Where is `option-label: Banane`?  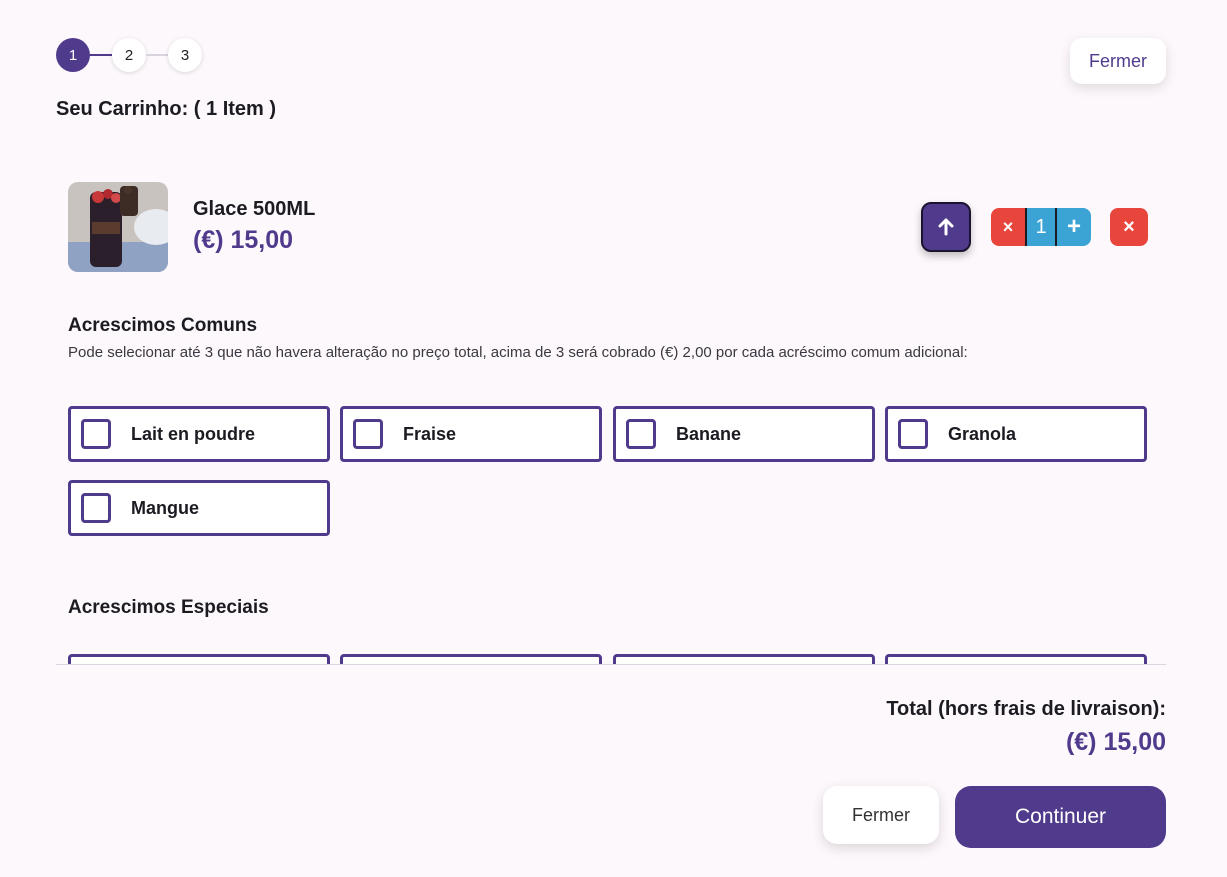
option-label: Banane is located at coordinates (709, 433).